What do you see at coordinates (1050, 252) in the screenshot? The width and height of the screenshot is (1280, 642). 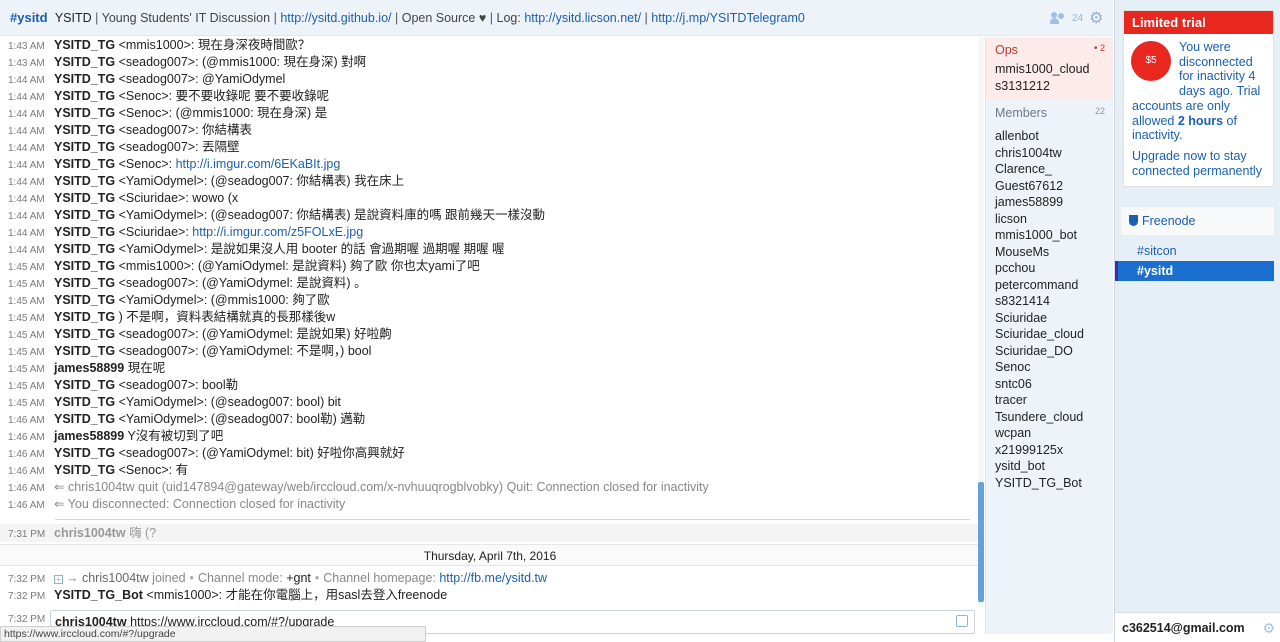 I see `member-item: MouseMs` at bounding box center [1050, 252].